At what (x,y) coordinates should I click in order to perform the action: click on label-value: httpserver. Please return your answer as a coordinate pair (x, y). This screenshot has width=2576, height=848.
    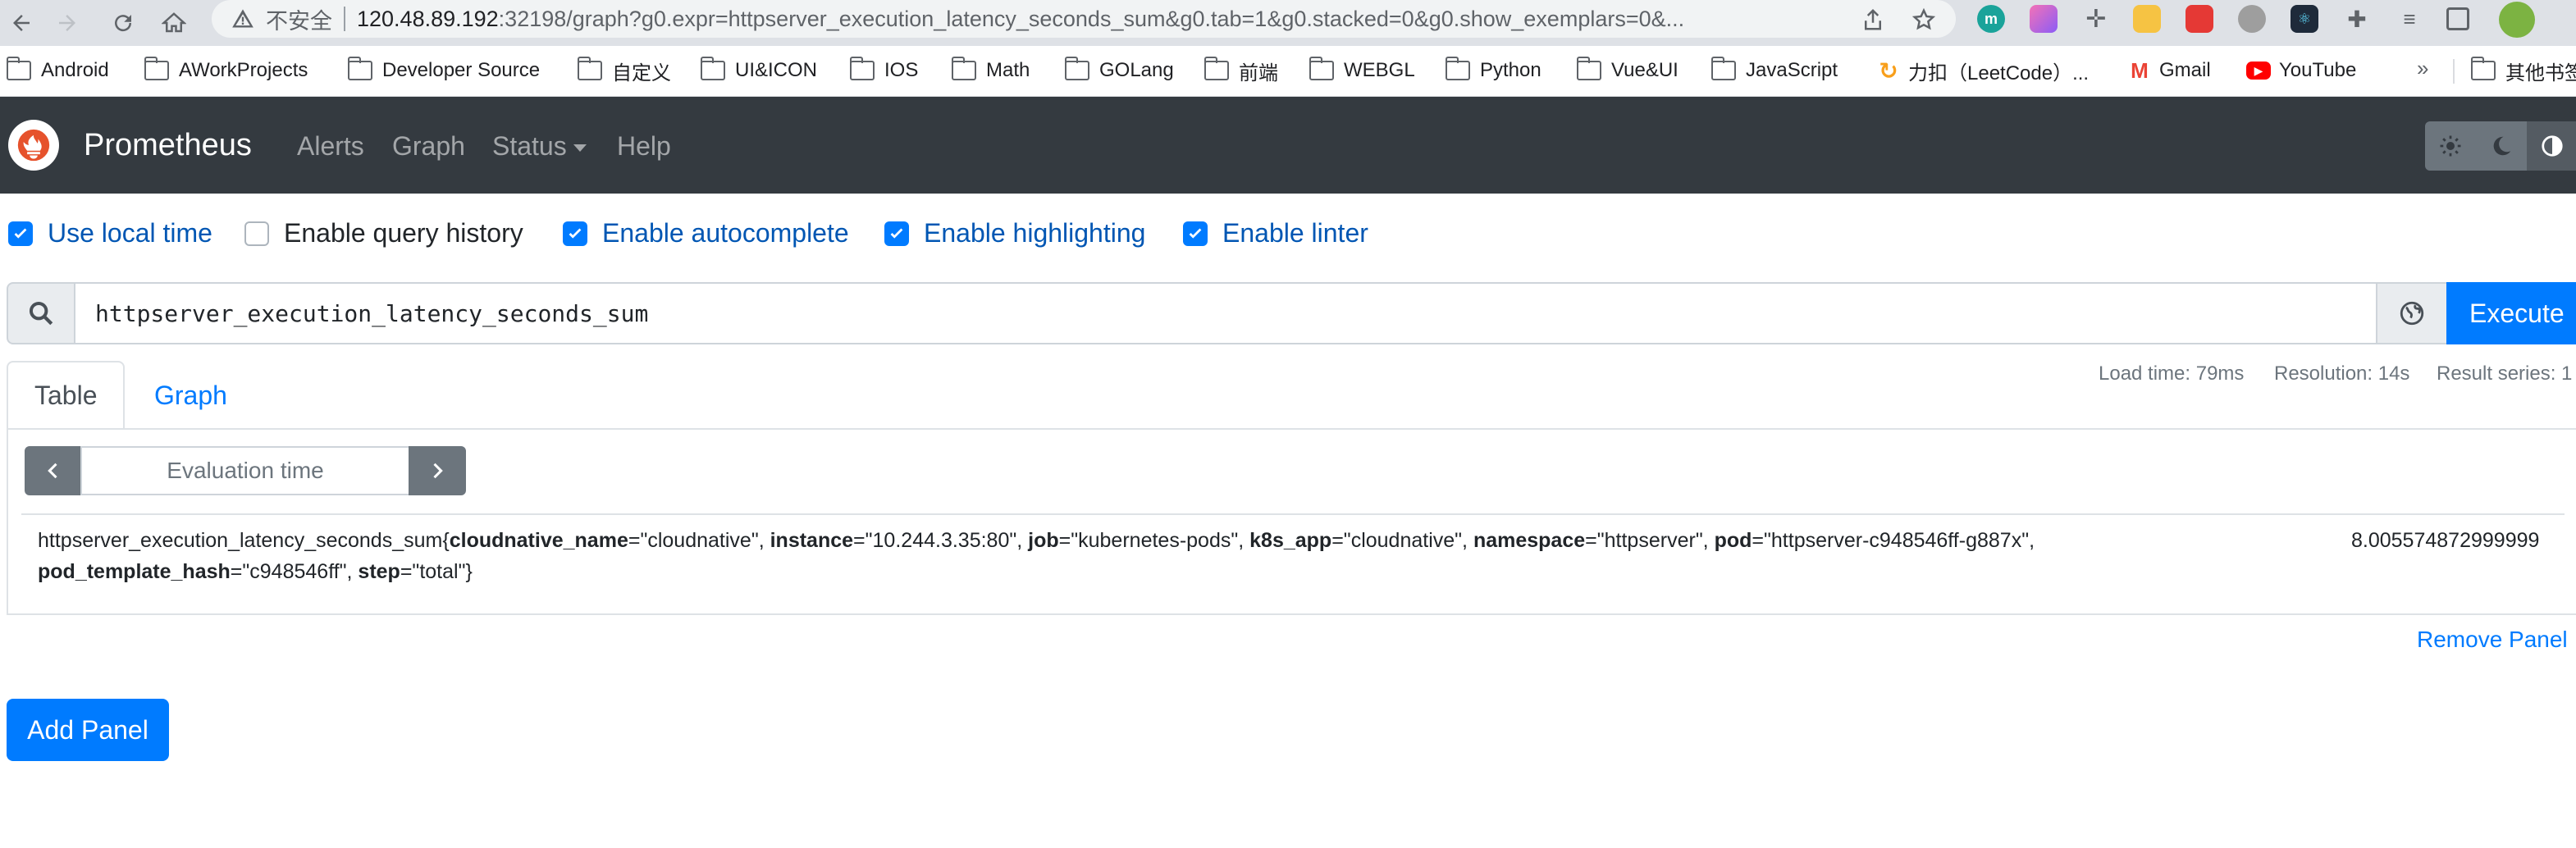
    Looking at the image, I should click on (1650, 540).